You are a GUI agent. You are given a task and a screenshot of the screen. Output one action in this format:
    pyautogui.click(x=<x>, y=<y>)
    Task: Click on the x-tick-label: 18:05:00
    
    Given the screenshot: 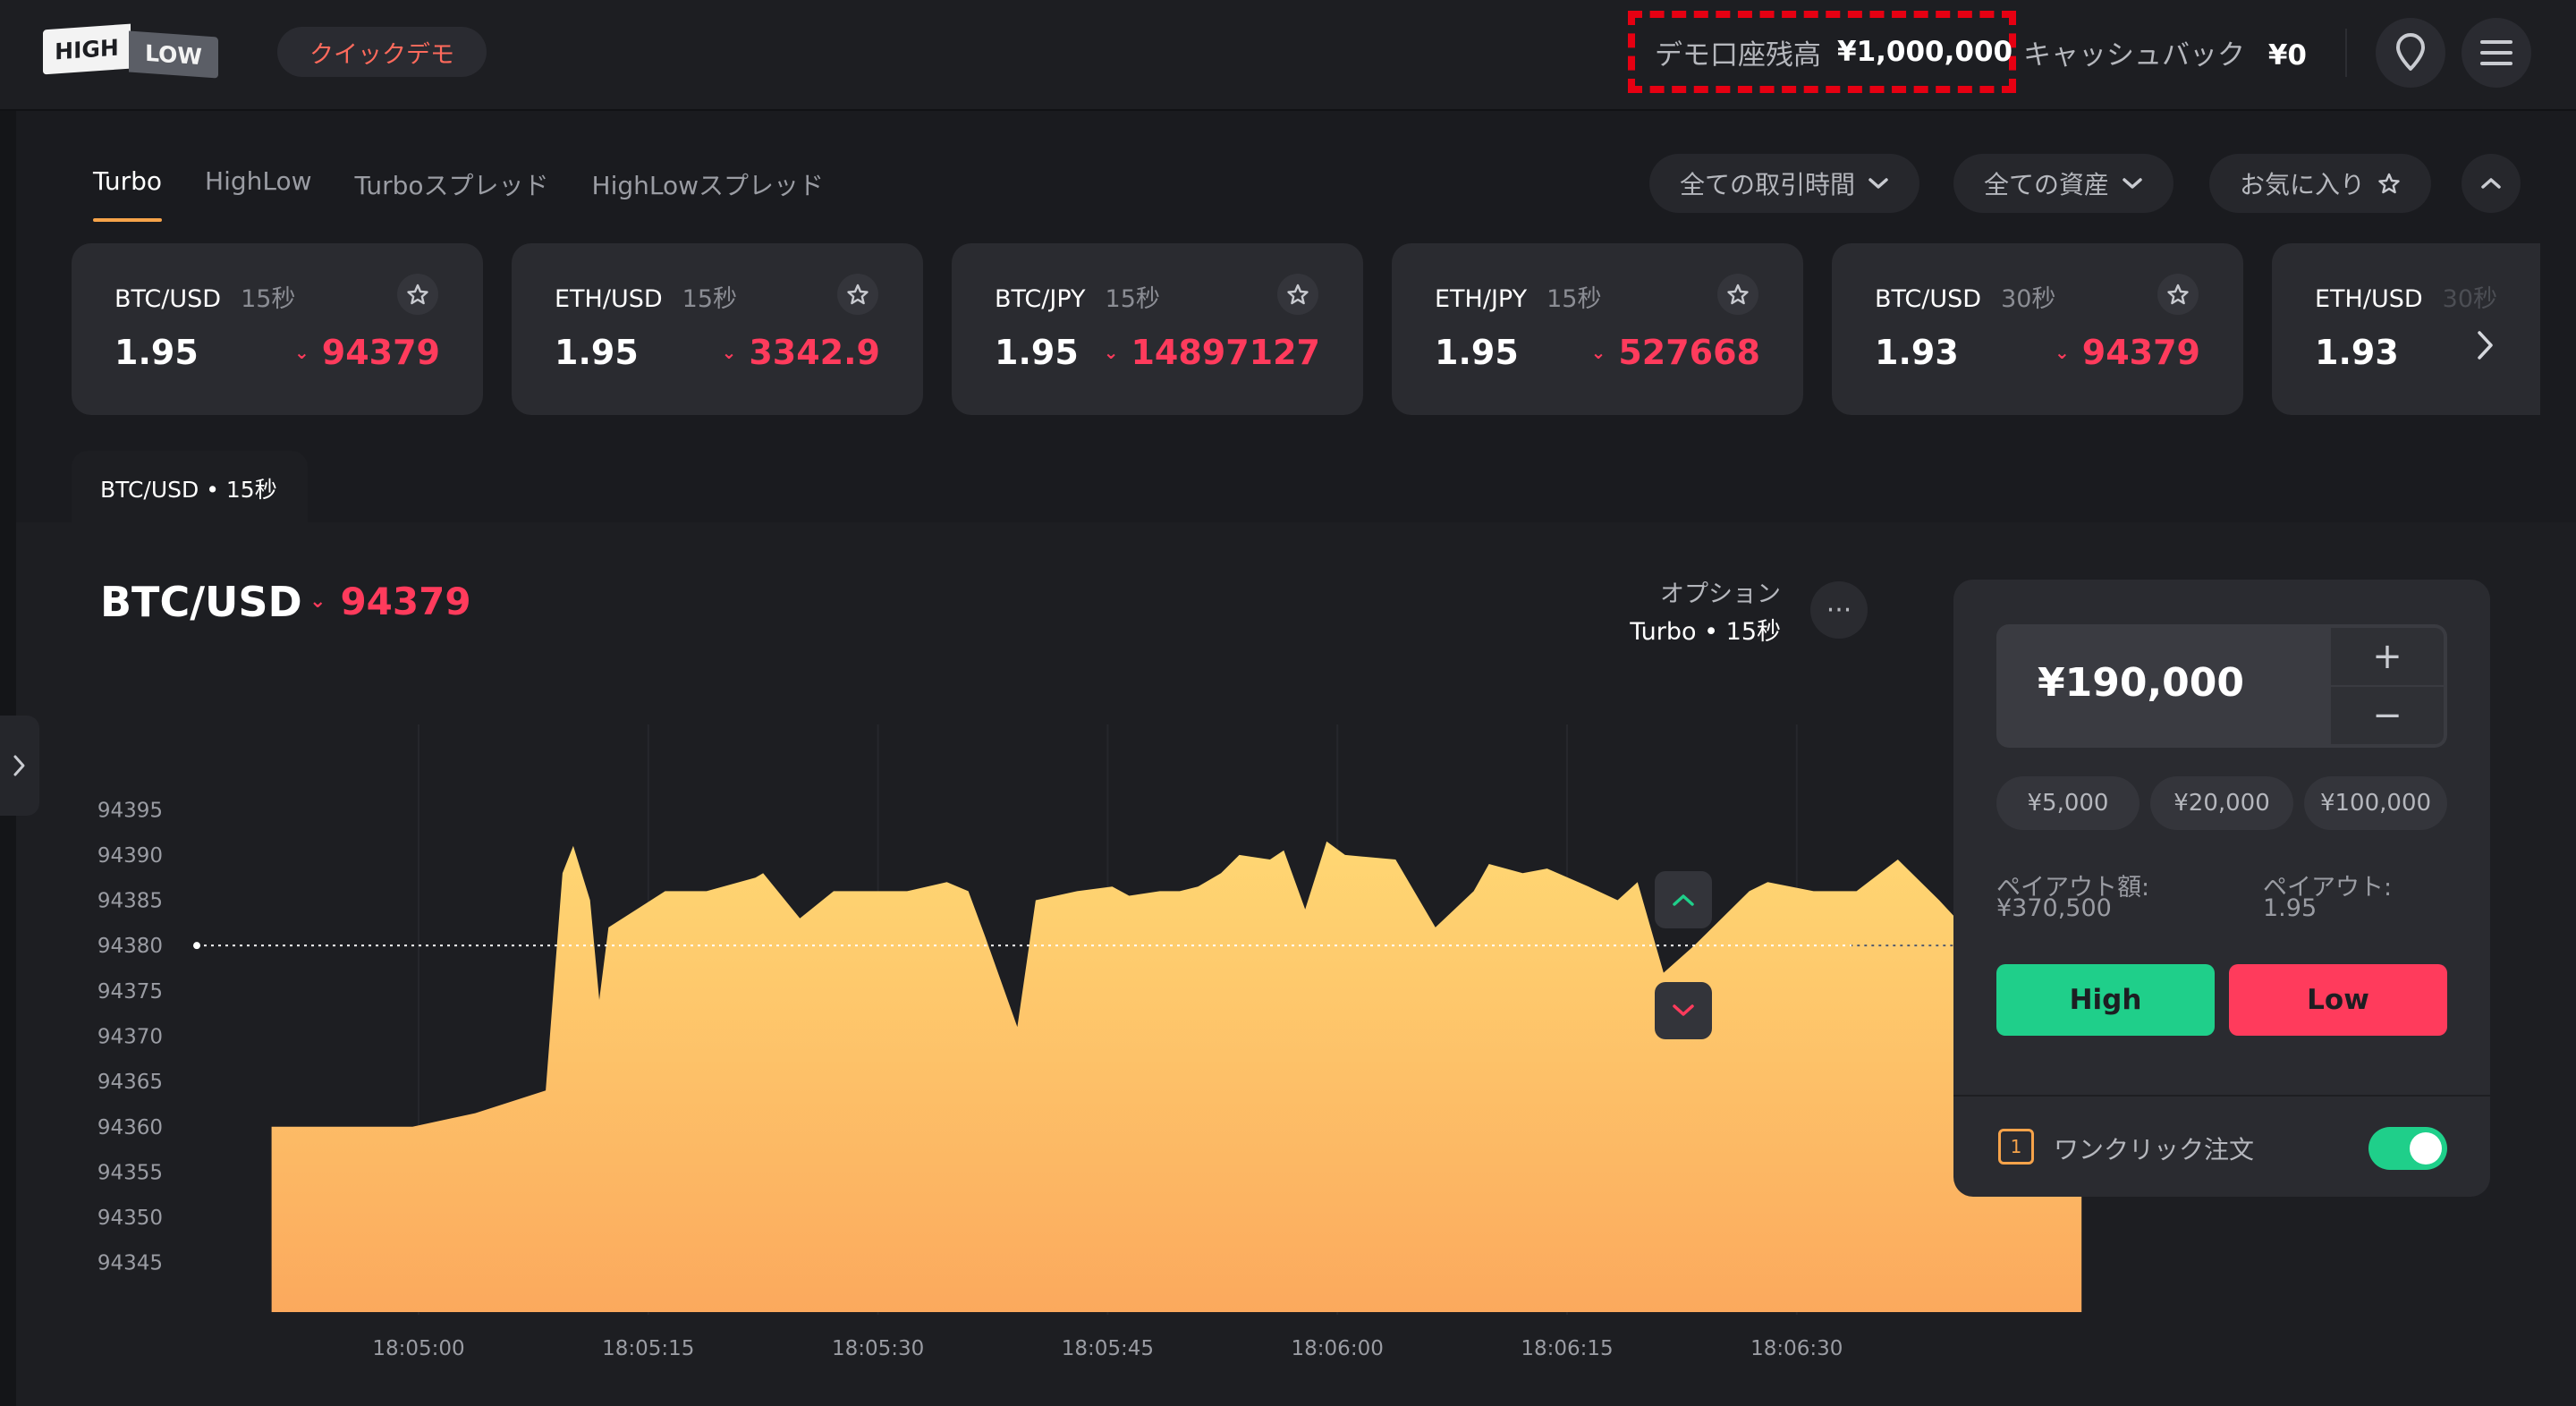 What is the action you would take?
    pyautogui.click(x=418, y=1349)
    